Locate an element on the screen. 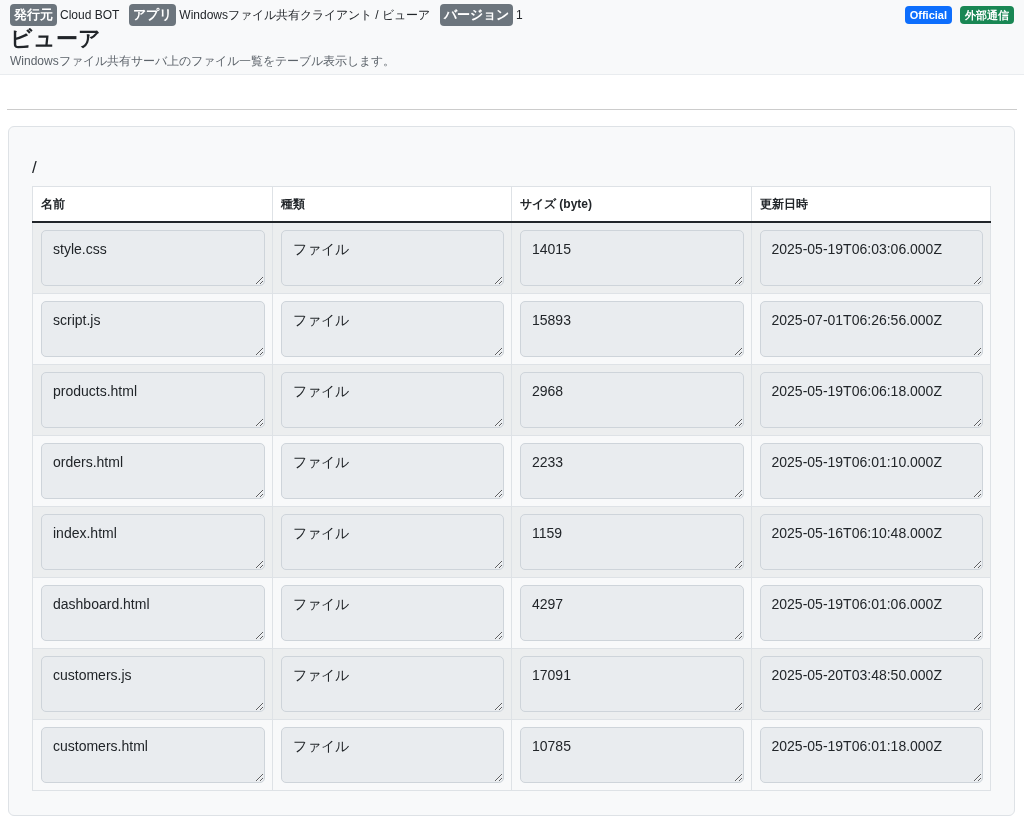  meta-value: Cloud BOT is located at coordinates (90, 15).